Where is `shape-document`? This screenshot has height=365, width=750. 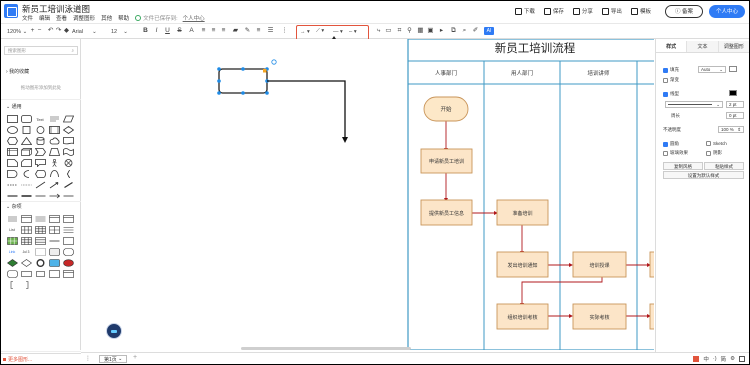 shape-document is located at coordinates (68, 141).